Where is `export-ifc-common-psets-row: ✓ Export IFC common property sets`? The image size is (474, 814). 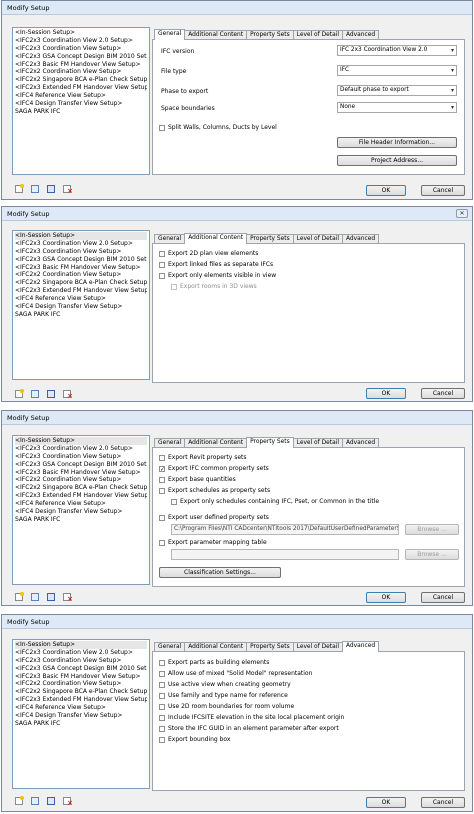
export-ifc-common-psets-row: ✓ Export IFC common property sets is located at coordinates (214, 468).